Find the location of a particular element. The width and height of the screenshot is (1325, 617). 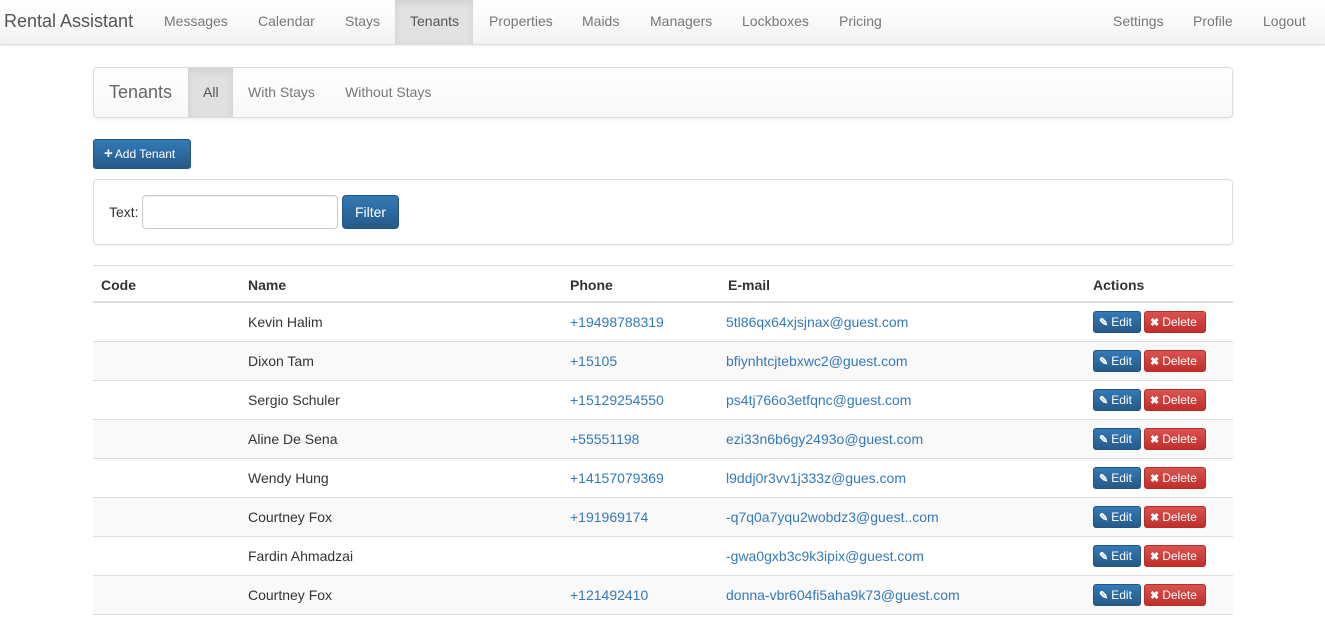

table-header: Code Name Phone E-mail Actions is located at coordinates (663, 284).